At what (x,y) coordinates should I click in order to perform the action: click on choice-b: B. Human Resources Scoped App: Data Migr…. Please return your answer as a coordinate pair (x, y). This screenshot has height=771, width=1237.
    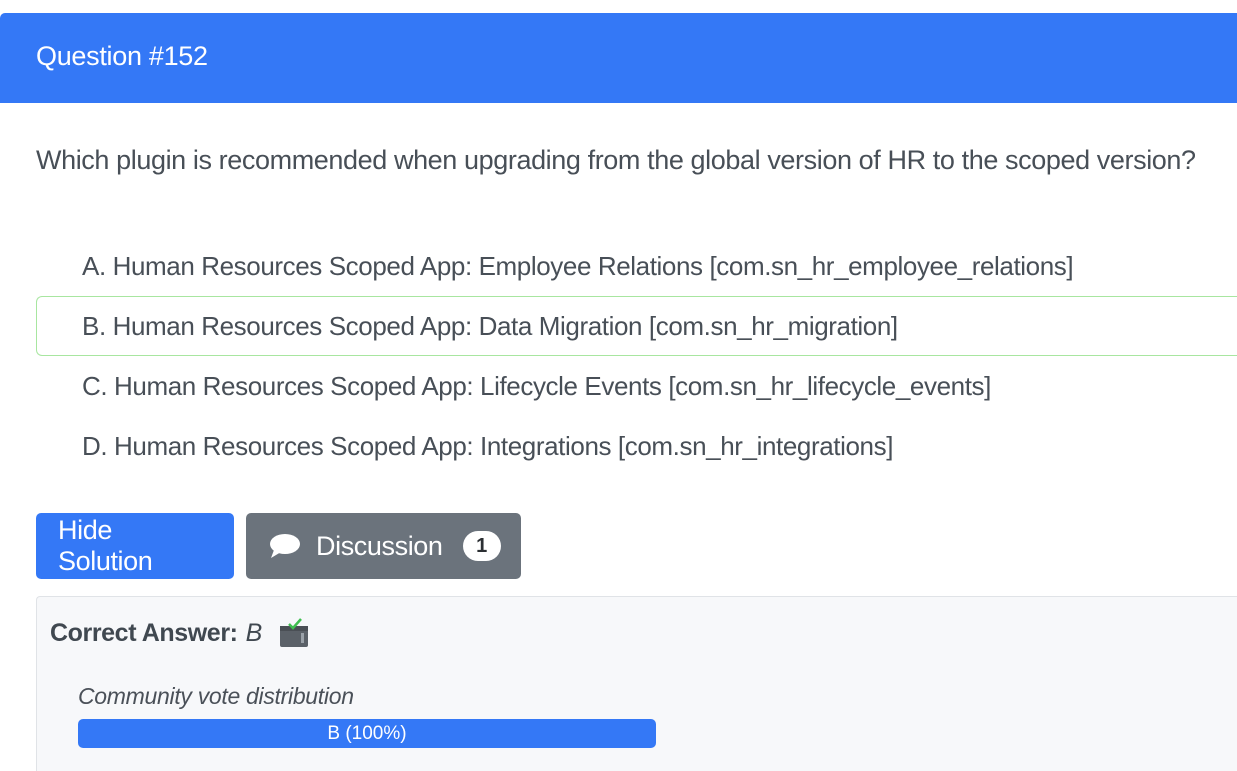
    Looking at the image, I should click on (636, 326).